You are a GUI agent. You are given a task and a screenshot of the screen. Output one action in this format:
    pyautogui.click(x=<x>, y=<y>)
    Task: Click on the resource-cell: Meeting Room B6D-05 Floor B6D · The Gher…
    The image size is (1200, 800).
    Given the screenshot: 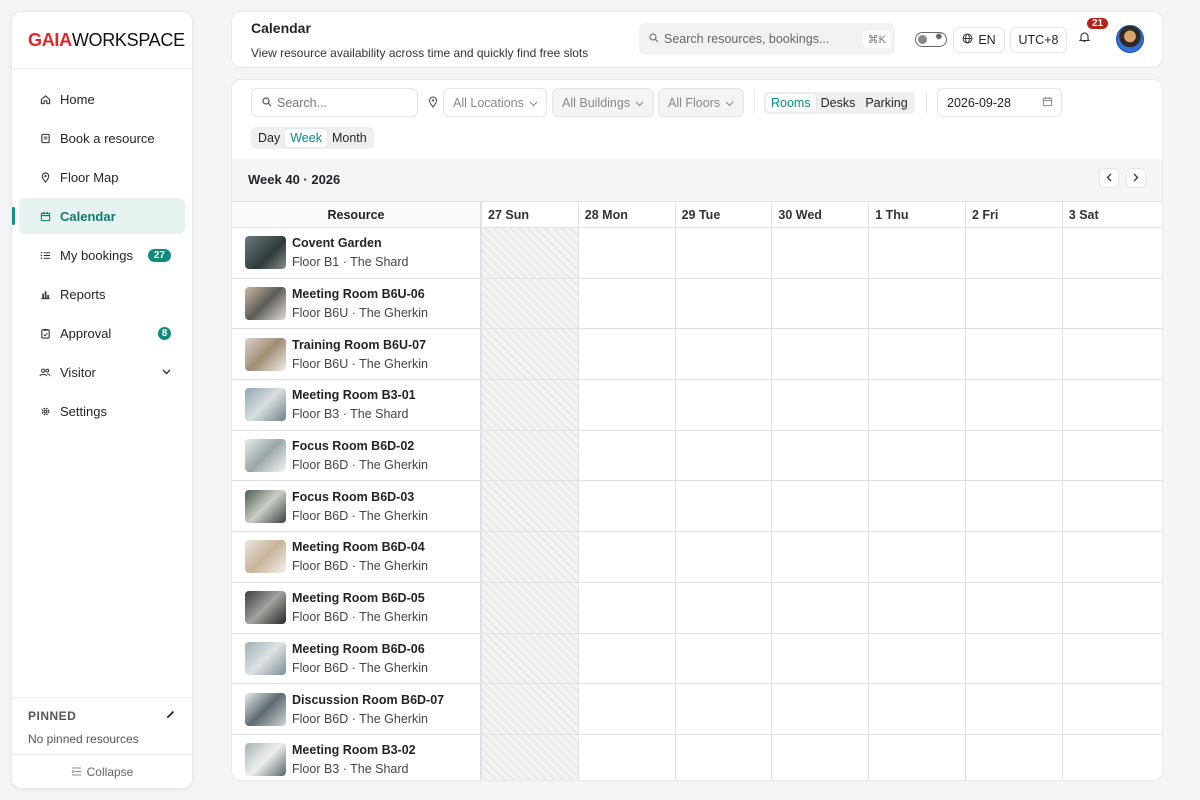 What is the action you would take?
    pyautogui.click(x=357, y=607)
    